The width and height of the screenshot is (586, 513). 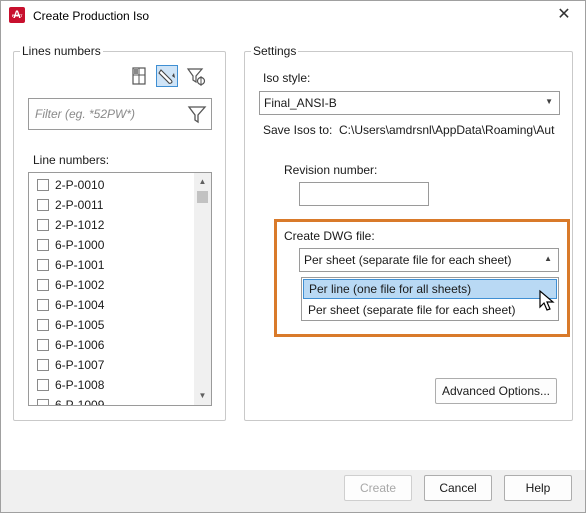 I want to click on line-number-label: 6-P-1000, so click(x=80, y=245).